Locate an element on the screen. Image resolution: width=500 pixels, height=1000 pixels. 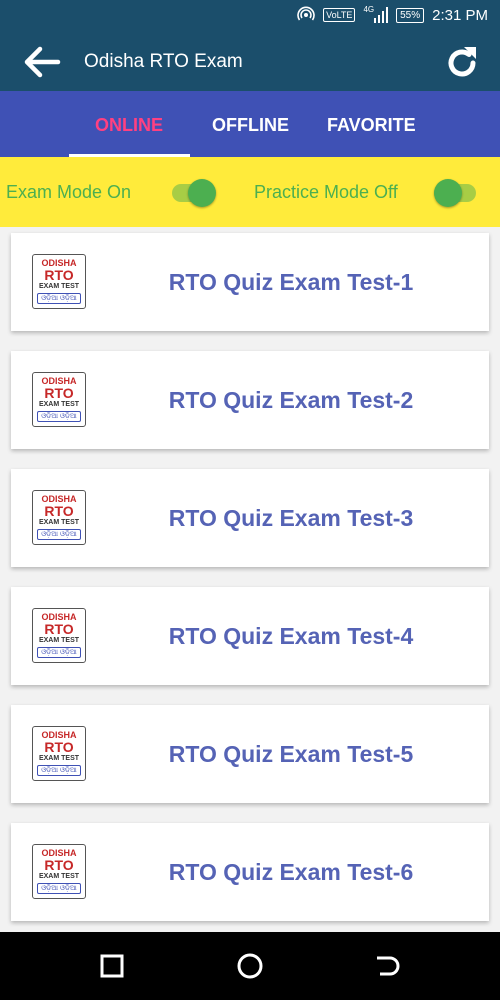
test-title: RTO Quiz Exam Test-6 is located at coordinates (291, 872).